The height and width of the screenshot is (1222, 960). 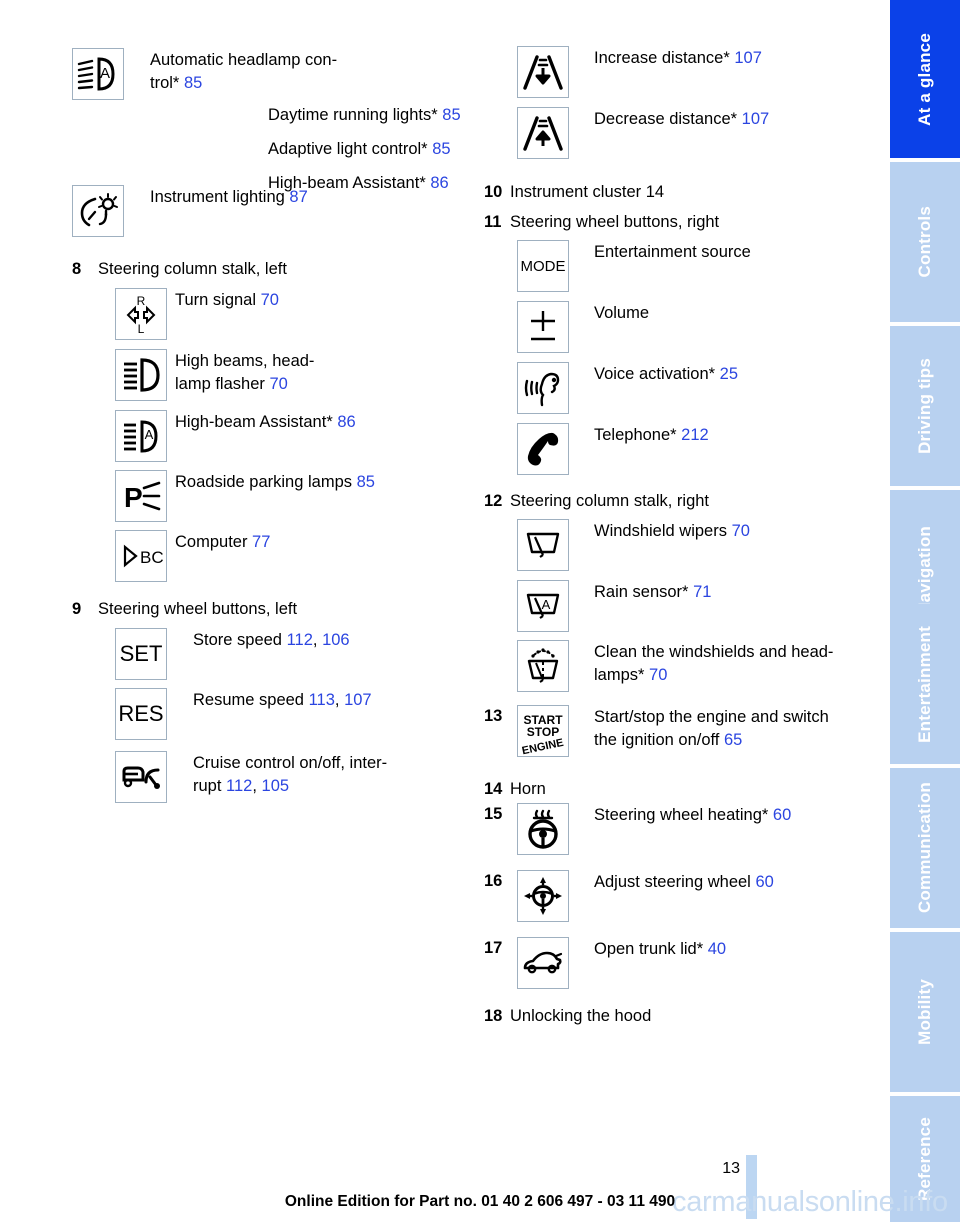 I want to click on entry-text: Roadside parking lamps 85, so click(x=315, y=482).